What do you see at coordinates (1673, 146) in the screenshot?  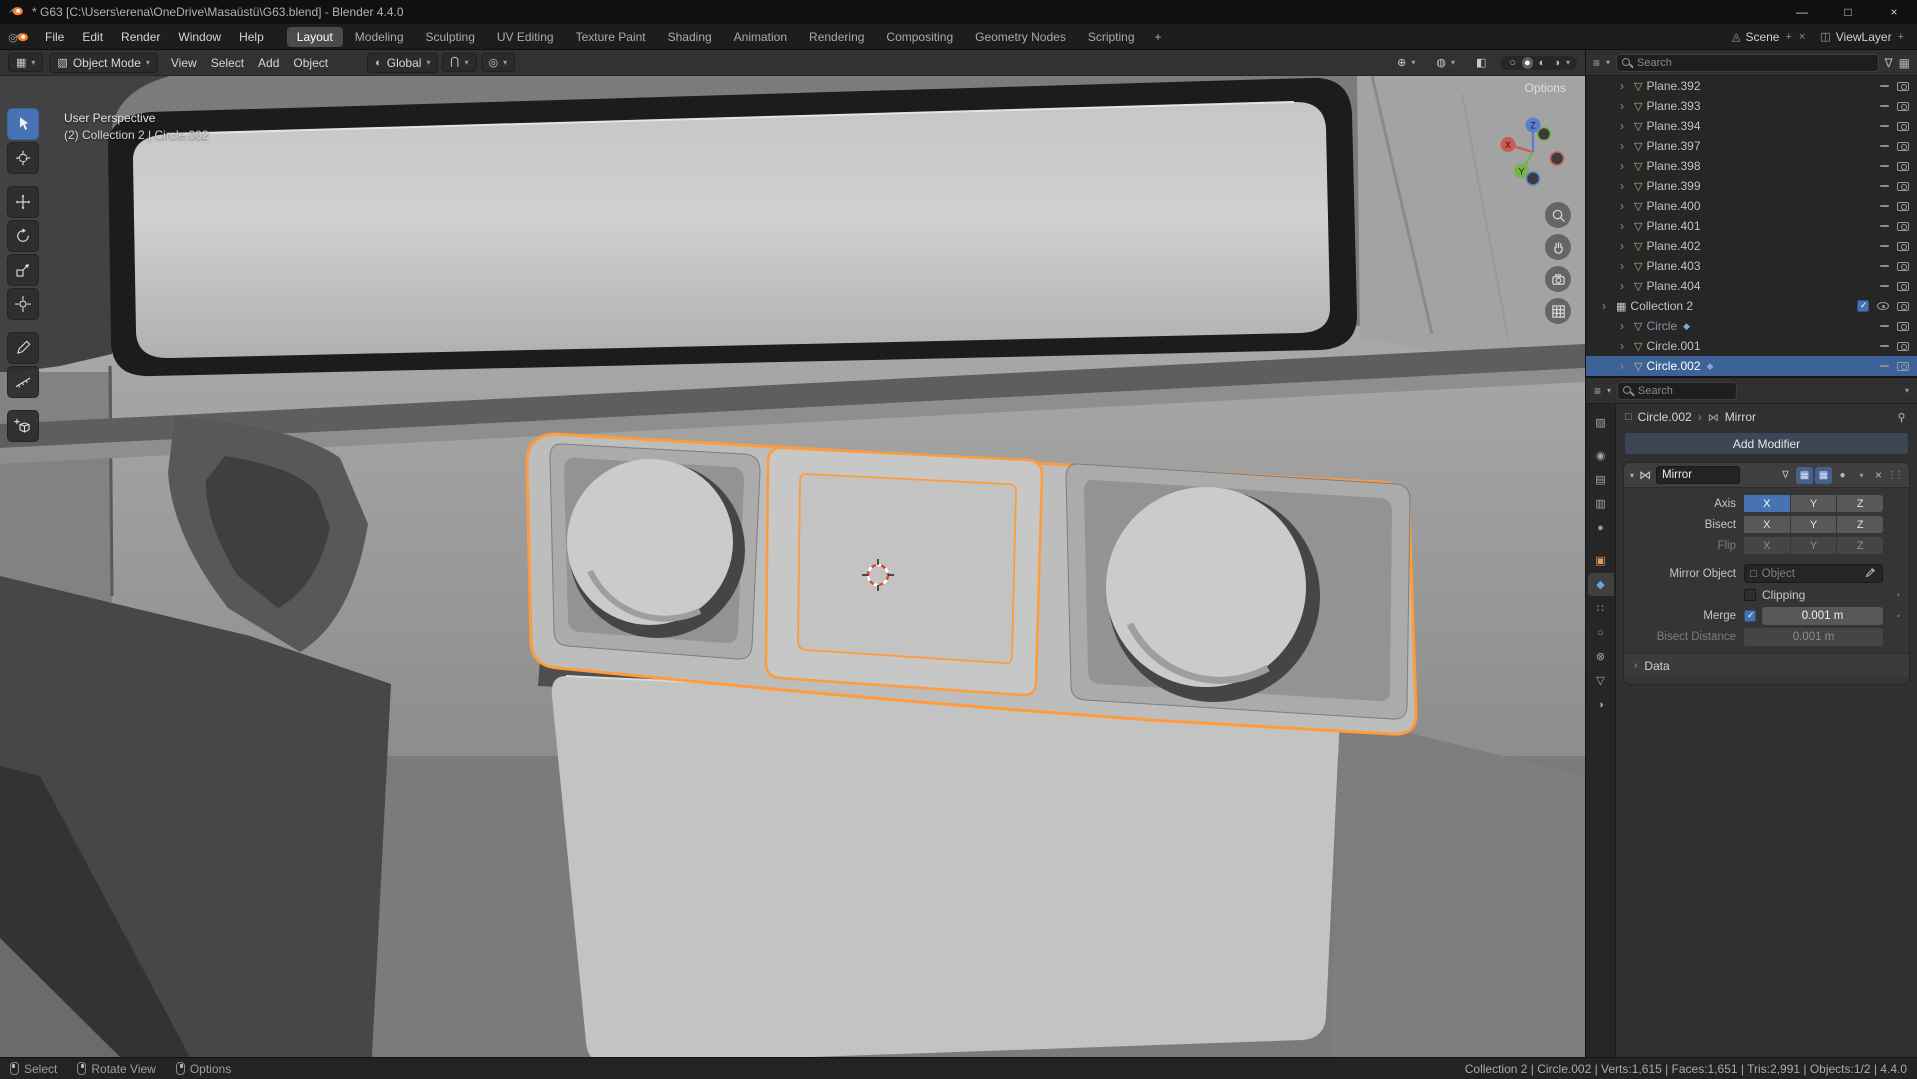 I see `object-name: Plane.397` at bounding box center [1673, 146].